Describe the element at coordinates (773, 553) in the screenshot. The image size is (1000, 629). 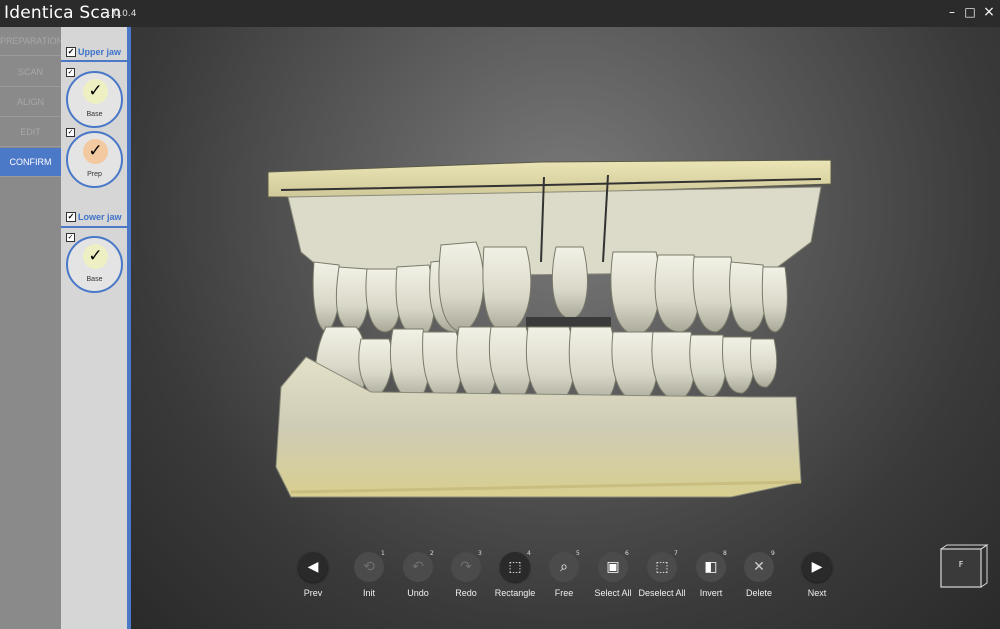
I see `shortcut-badge: 9` at that location.